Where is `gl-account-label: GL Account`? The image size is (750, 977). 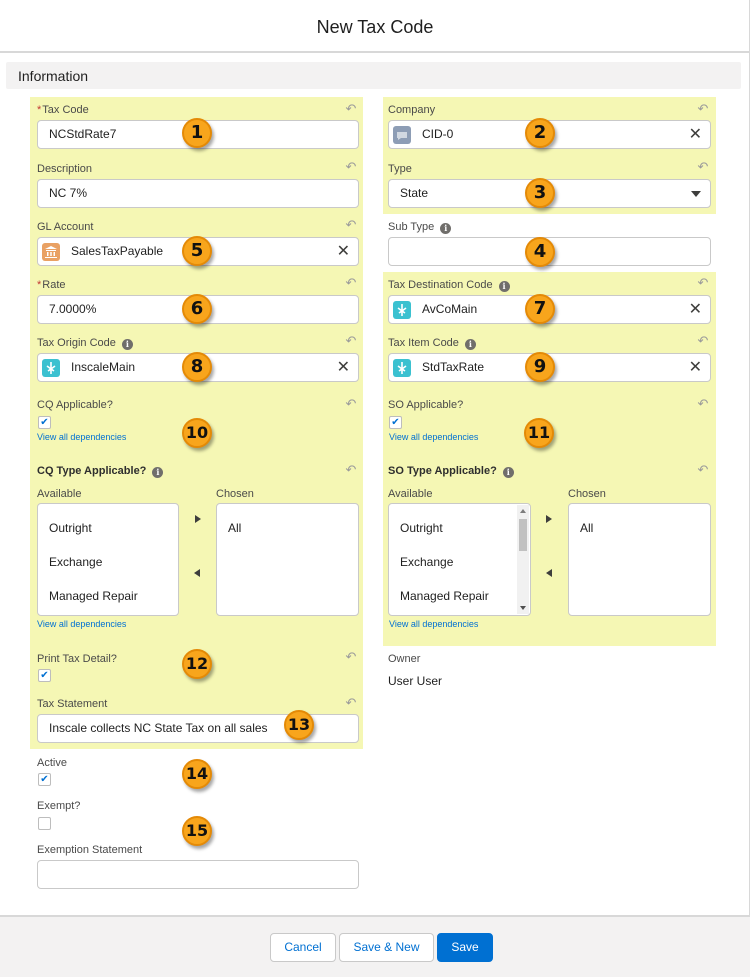 gl-account-label: GL Account is located at coordinates (65, 227).